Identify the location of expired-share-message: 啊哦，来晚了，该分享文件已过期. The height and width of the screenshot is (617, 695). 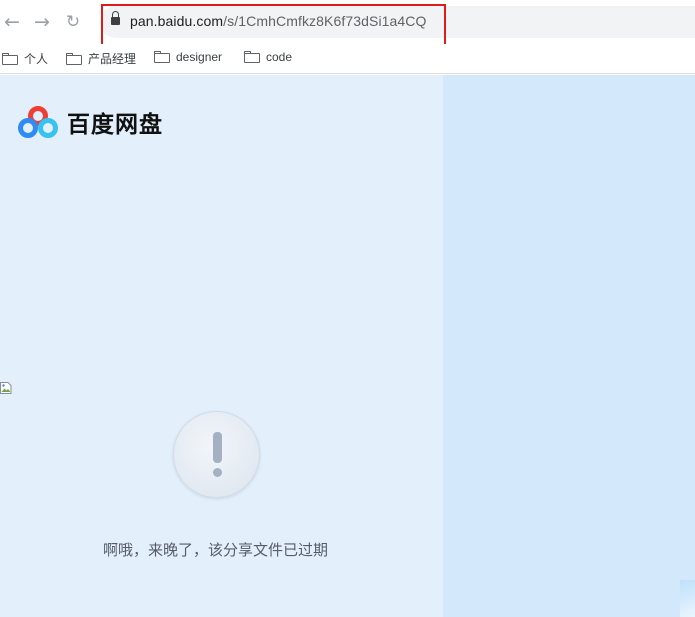
(215, 550).